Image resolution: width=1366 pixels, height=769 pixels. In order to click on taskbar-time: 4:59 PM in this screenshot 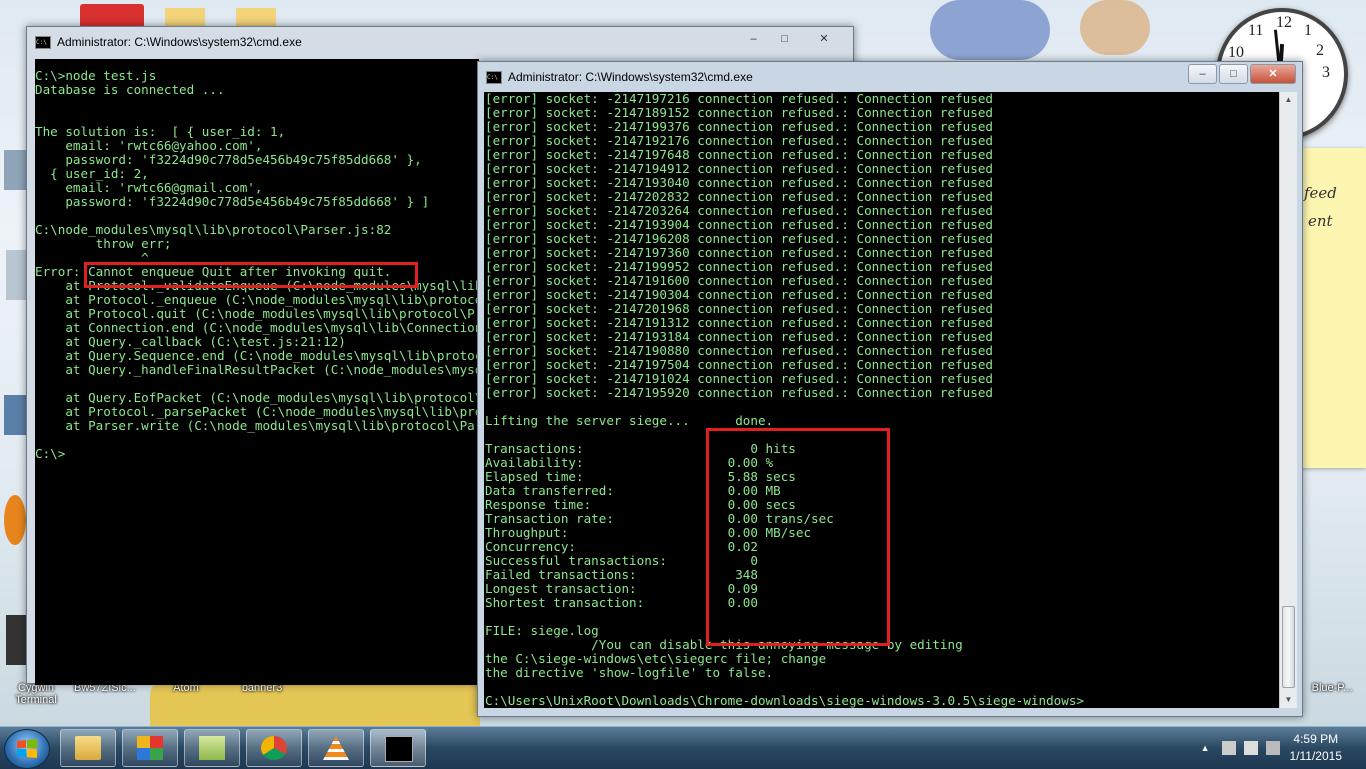, I will do `click(1316, 739)`.